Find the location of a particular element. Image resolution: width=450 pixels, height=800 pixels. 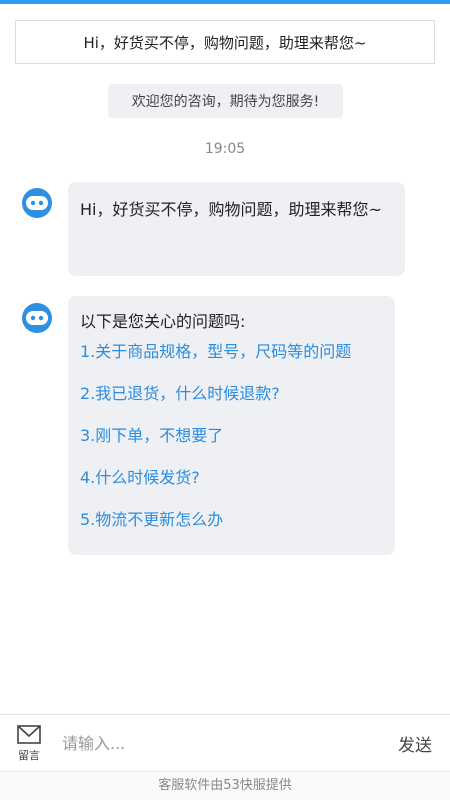

faq-question-link: 1.关于商品规格，型号，尺码等的问题 is located at coordinates (231, 352).